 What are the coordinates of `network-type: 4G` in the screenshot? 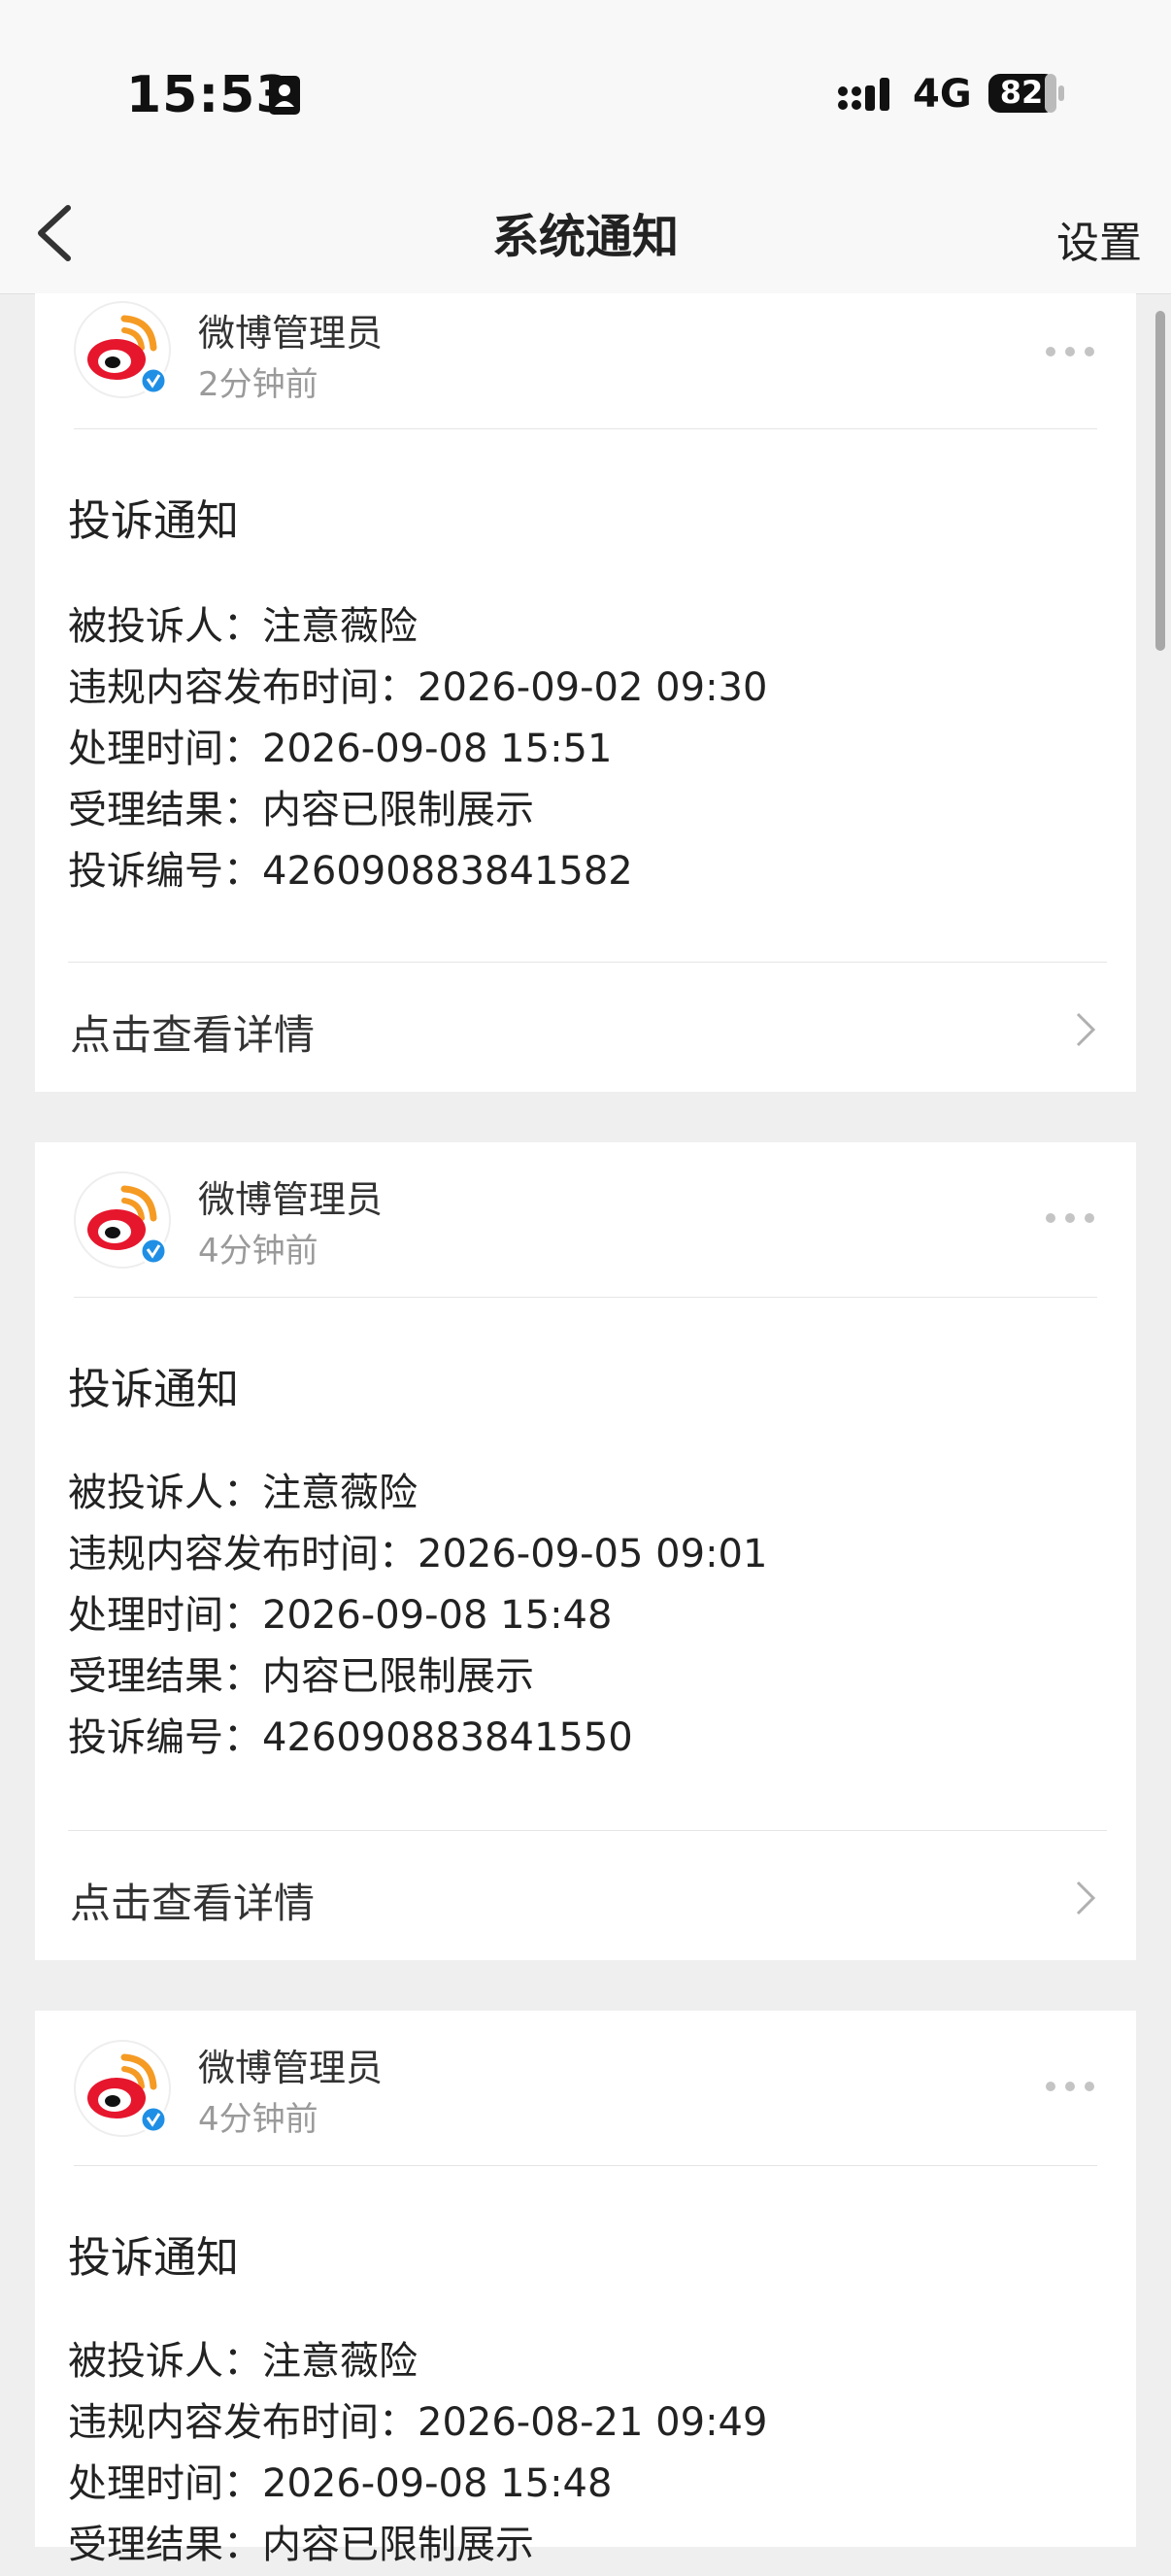 It's located at (942, 94).